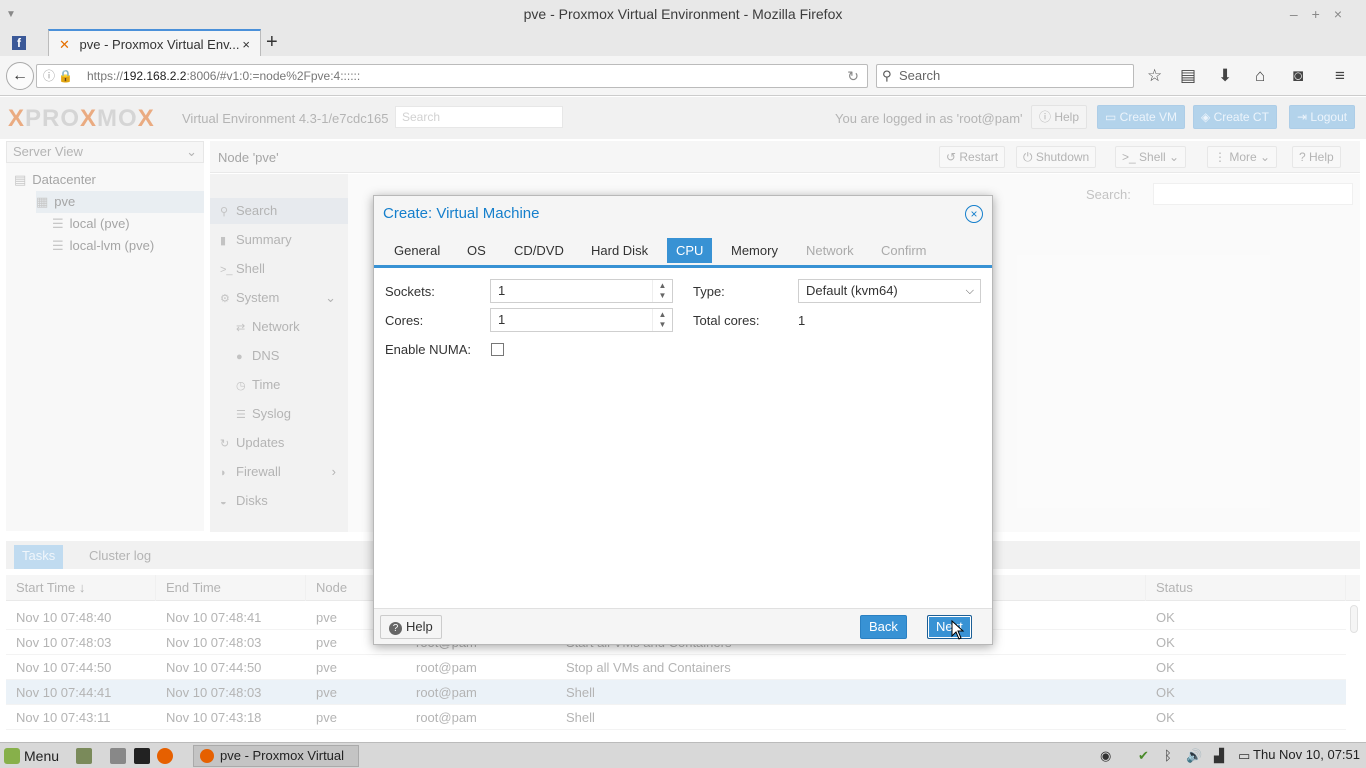 The width and height of the screenshot is (1366, 768). Describe the element at coordinates (726, 320) in the screenshot. I see `total-cores-label: Total cores:` at that location.